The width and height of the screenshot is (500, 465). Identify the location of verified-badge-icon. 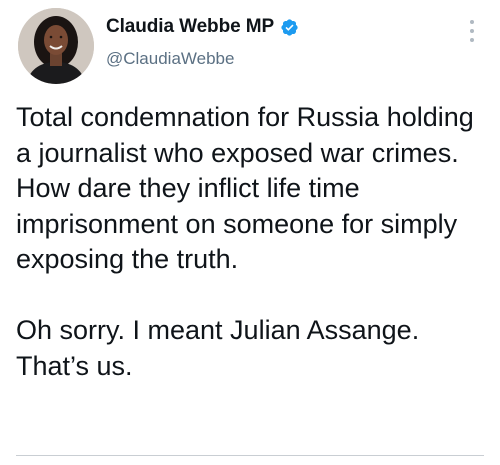
(289, 27).